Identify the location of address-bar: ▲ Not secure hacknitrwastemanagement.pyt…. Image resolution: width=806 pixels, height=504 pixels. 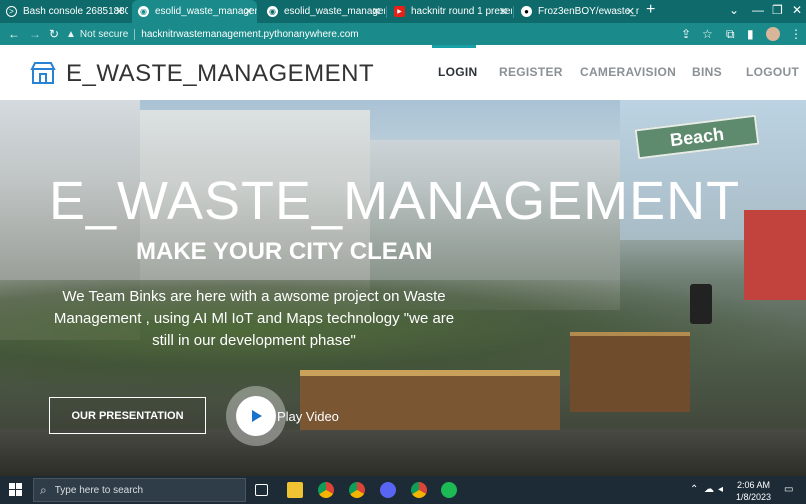
(396, 34).